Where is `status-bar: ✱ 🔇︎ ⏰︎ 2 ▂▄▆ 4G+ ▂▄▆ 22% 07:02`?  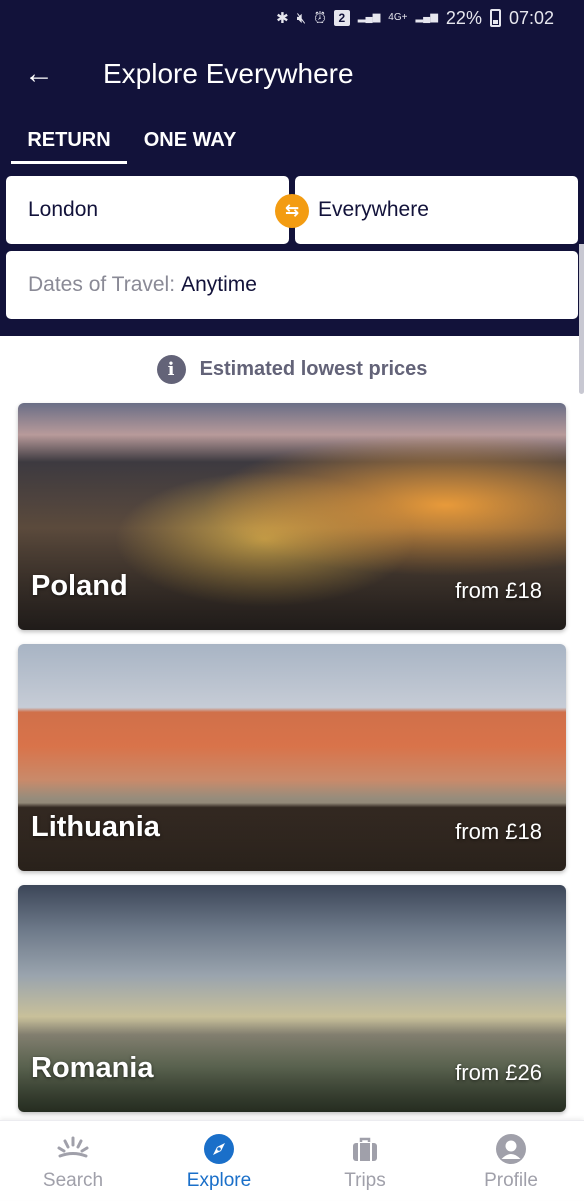
status-bar: ✱ 🔇︎ ⏰︎ 2 ▂▄▆ 4G+ ▂▄▆ 22% 07:02 is located at coordinates (292, 18).